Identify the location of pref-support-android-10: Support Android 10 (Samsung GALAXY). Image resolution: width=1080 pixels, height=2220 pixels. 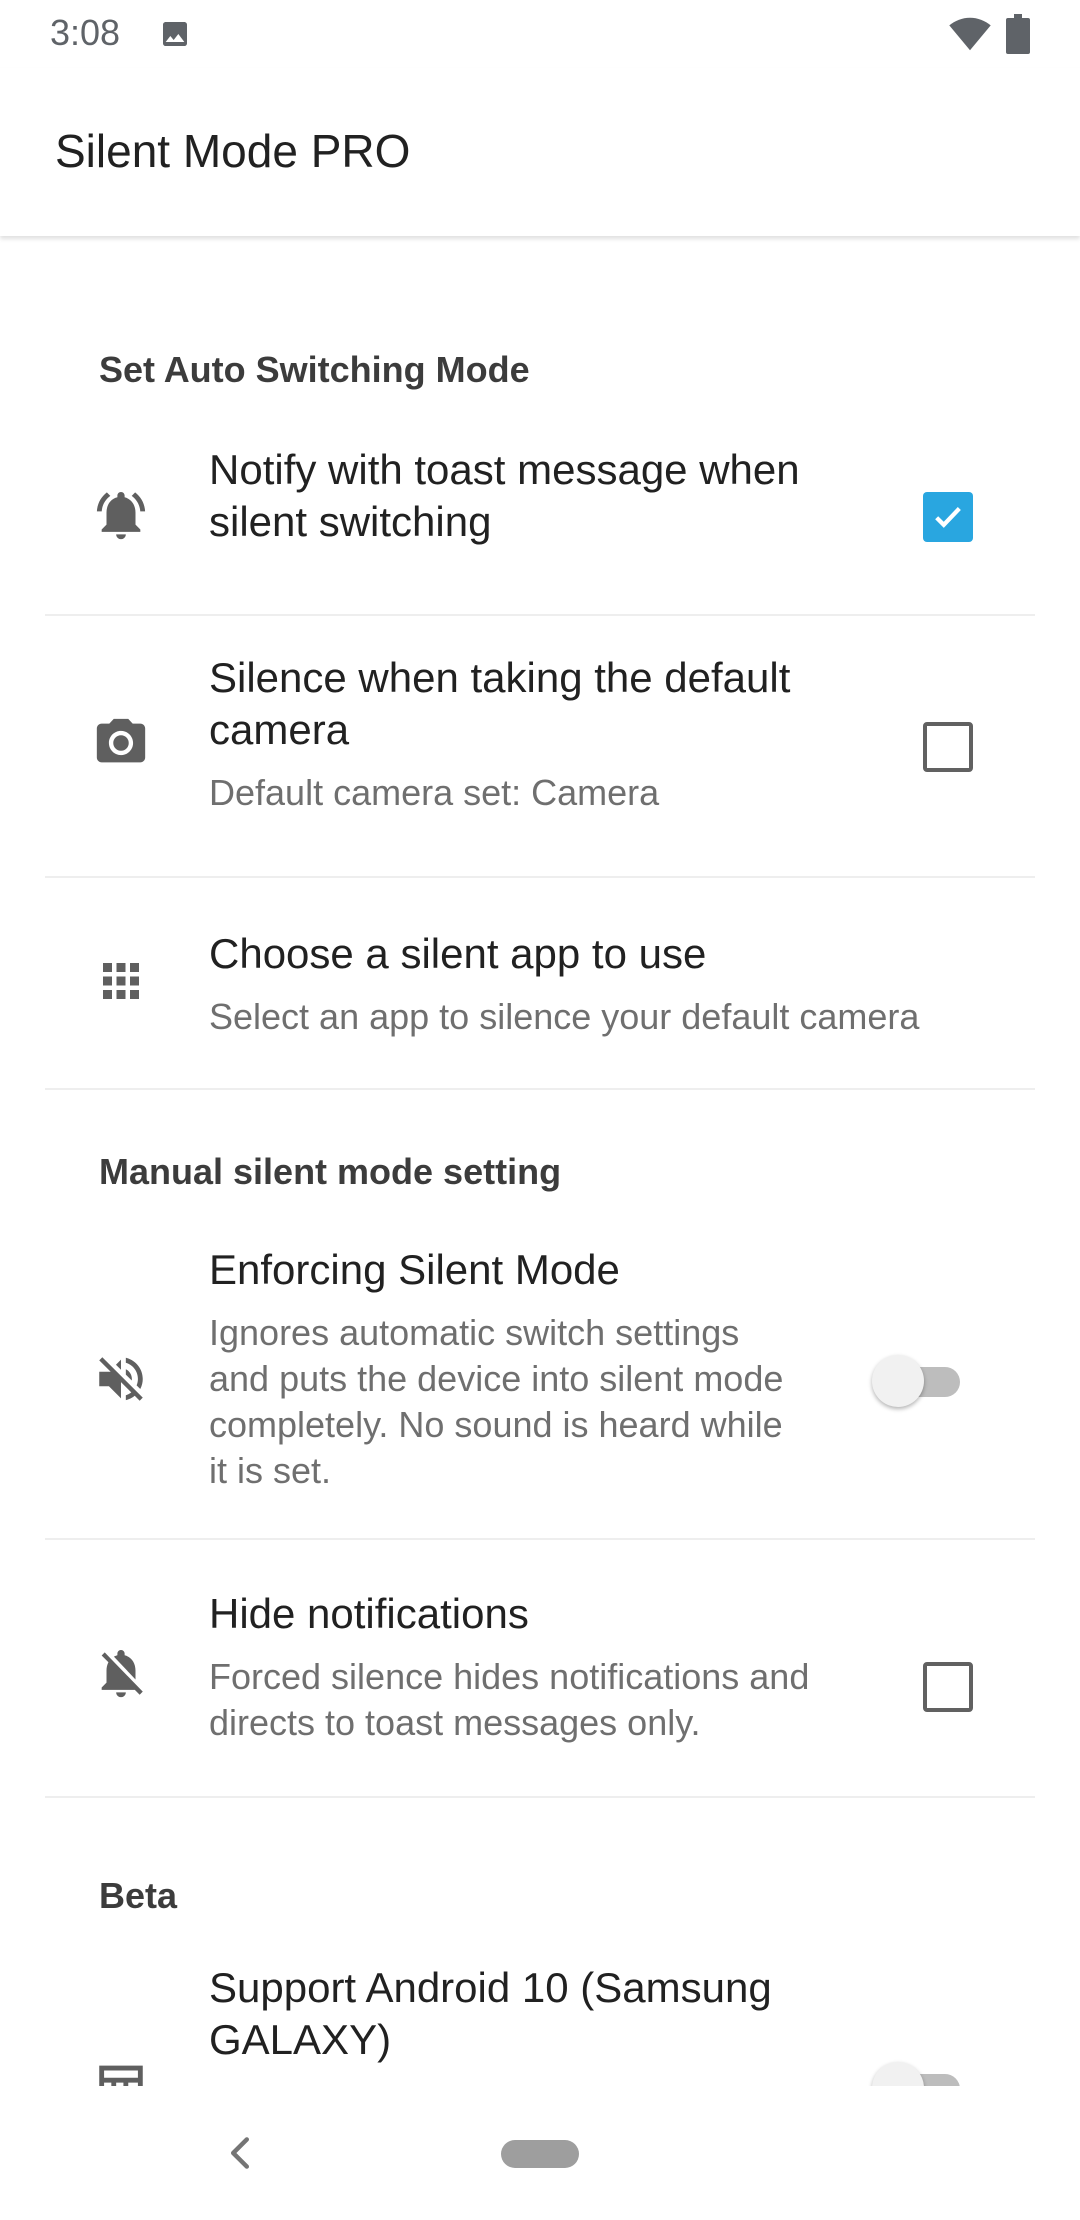
(540, 2014).